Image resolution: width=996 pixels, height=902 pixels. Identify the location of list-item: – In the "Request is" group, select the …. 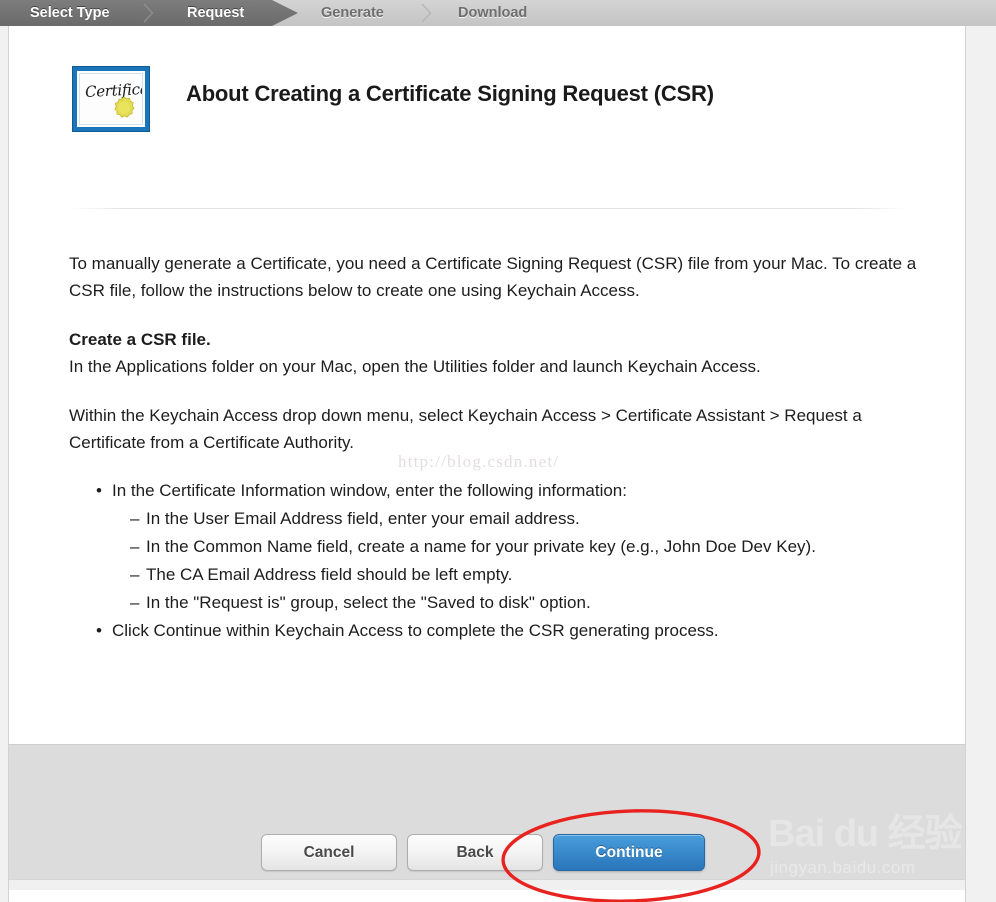
(524, 603).